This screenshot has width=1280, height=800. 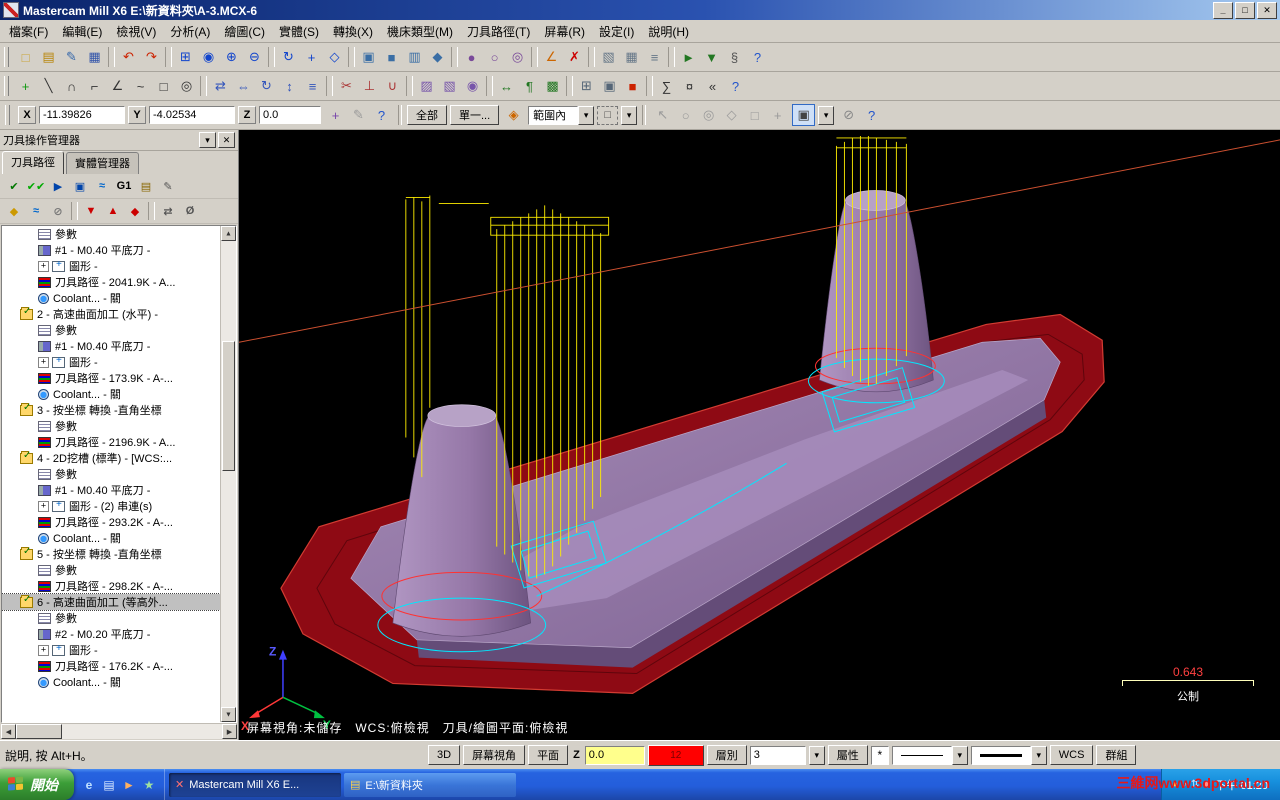 What do you see at coordinates (731, 115) in the screenshot?
I see `select-diamond-icon: ◇` at bounding box center [731, 115].